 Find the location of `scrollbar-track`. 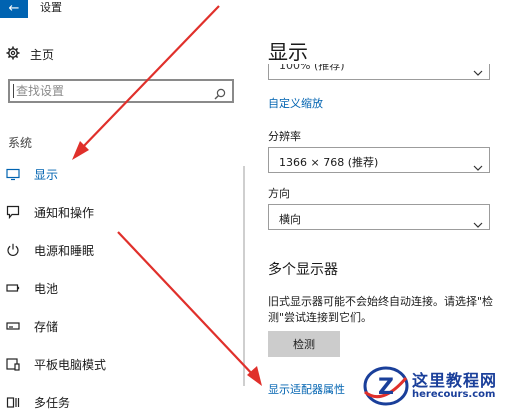

scrollbar-track is located at coordinates (244, 276).